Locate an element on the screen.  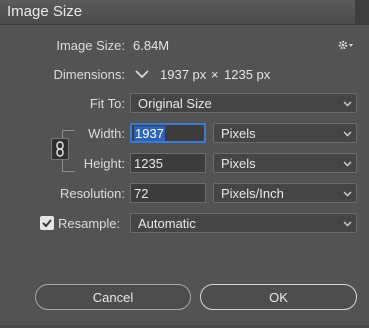
fit-to-value: Original Size is located at coordinates (175, 103).